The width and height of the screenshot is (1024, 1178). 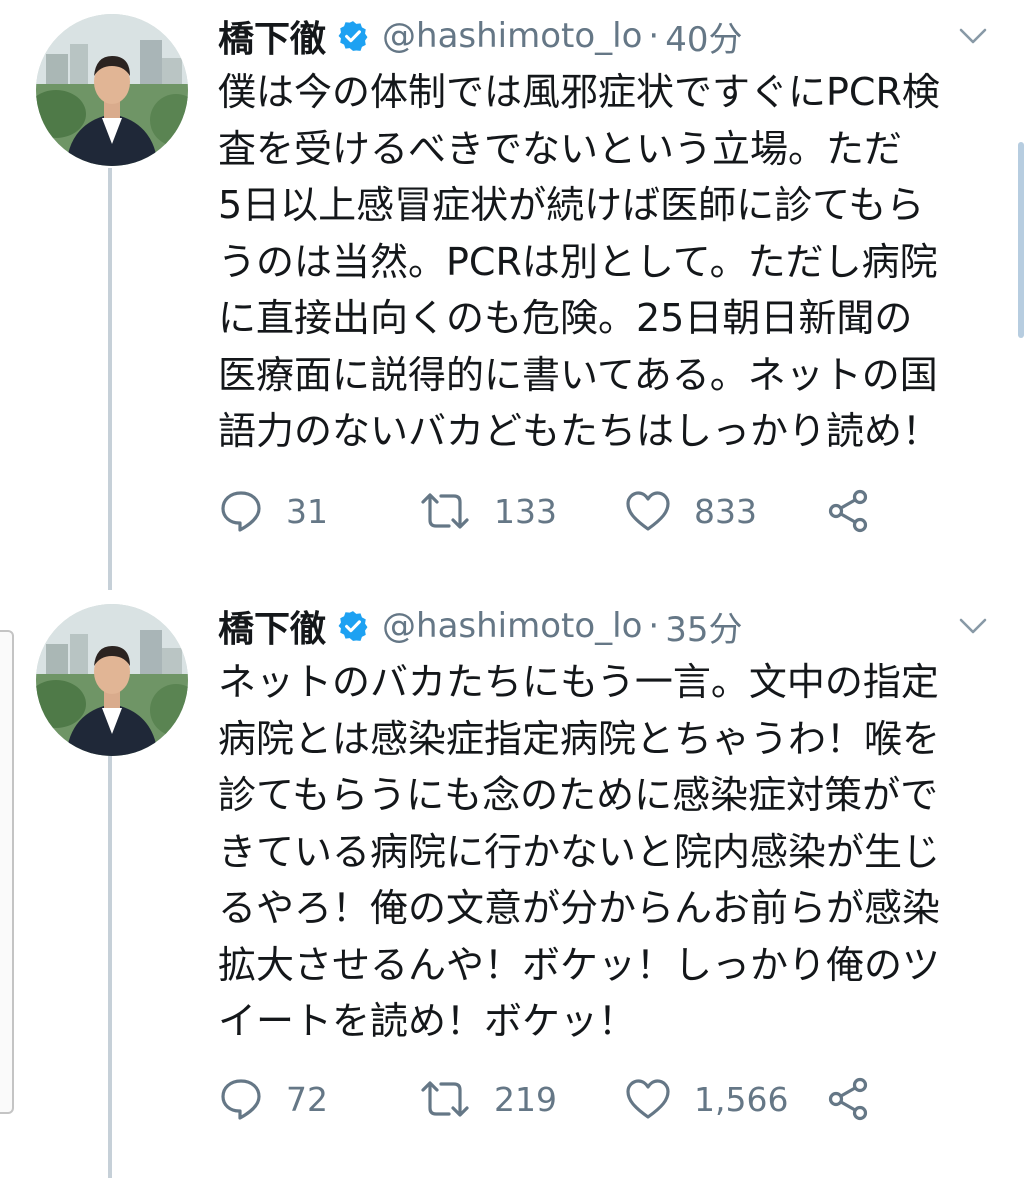 What do you see at coordinates (579, 964) in the screenshot?
I see `tweet-text-line: 拡大させるんや！ボケッ！しっかり俺のツ` at bounding box center [579, 964].